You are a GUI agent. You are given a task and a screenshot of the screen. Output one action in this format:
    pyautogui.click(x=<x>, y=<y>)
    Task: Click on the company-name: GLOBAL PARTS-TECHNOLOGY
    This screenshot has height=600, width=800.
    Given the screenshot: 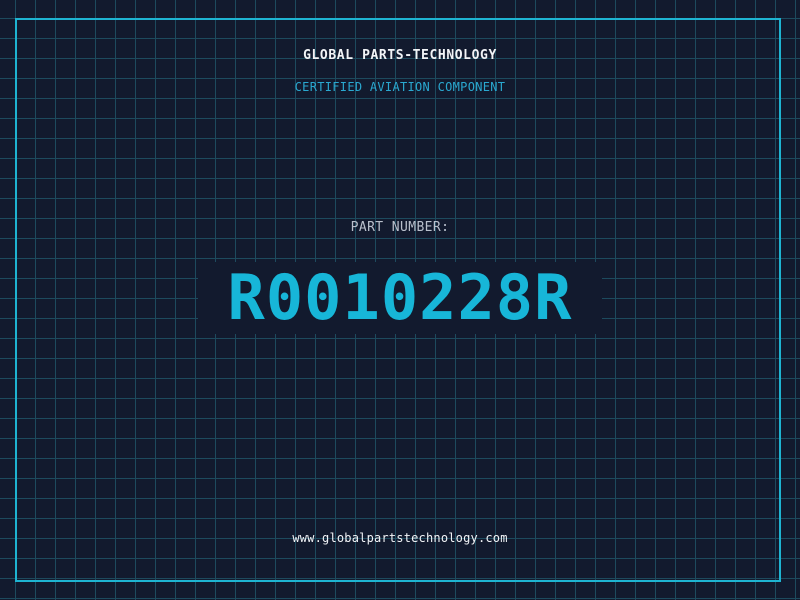 What is the action you would take?
    pyautogui.click(x=400, y=55)
    